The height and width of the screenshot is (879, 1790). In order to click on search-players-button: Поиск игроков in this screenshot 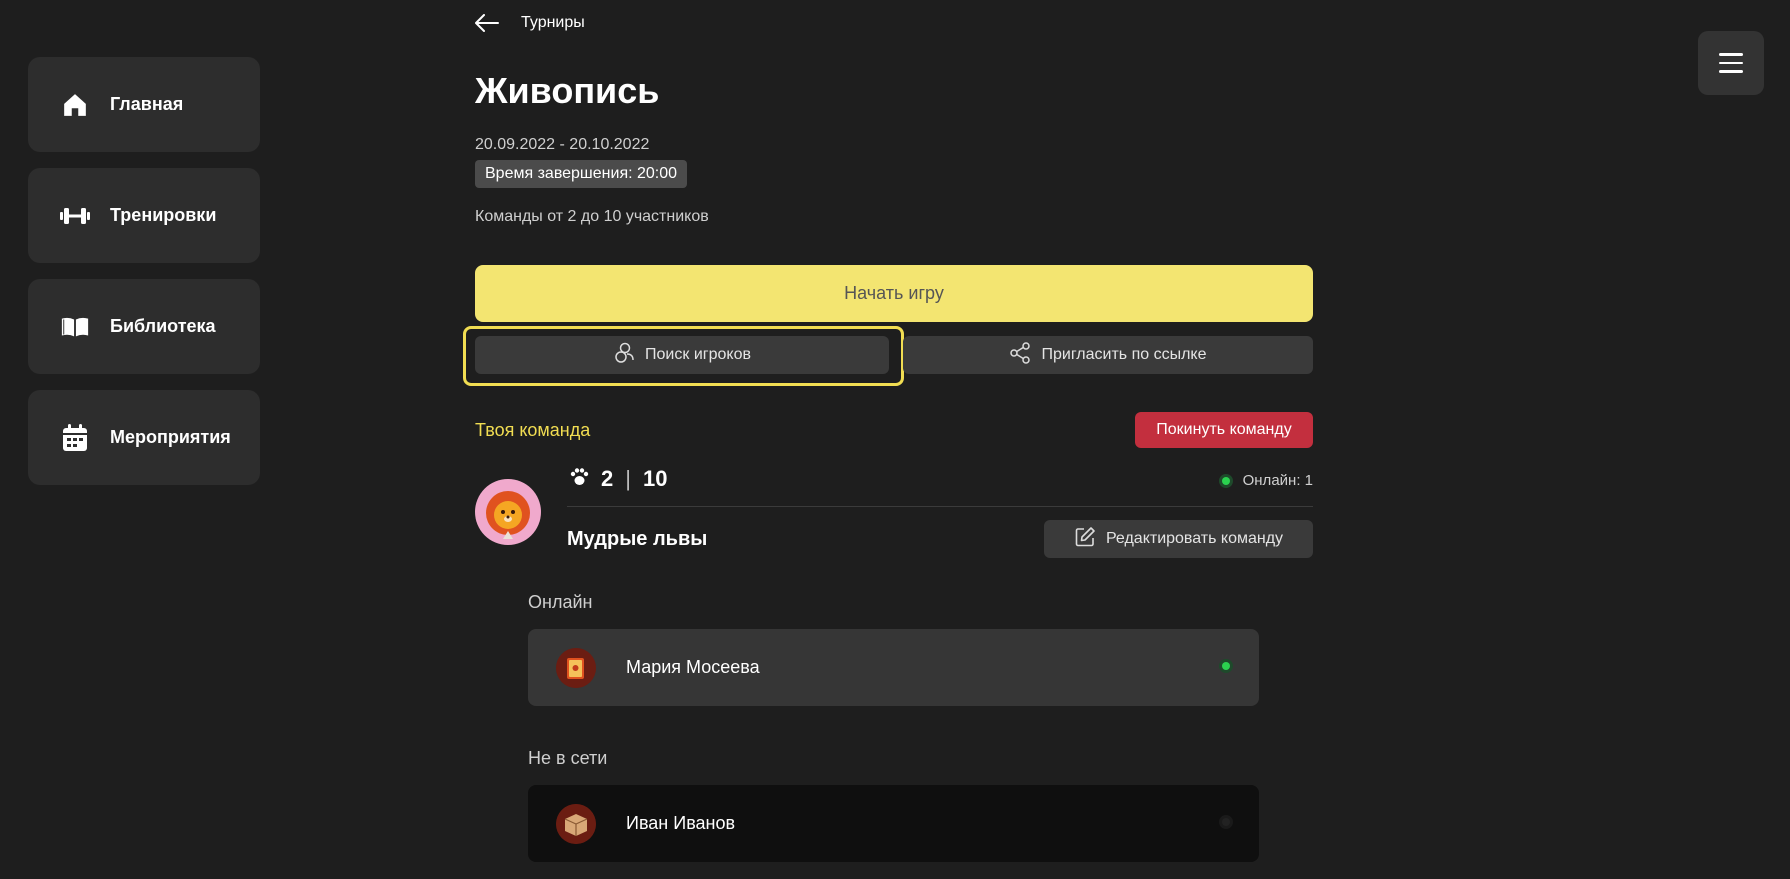, I will do `click(682, 355)`.